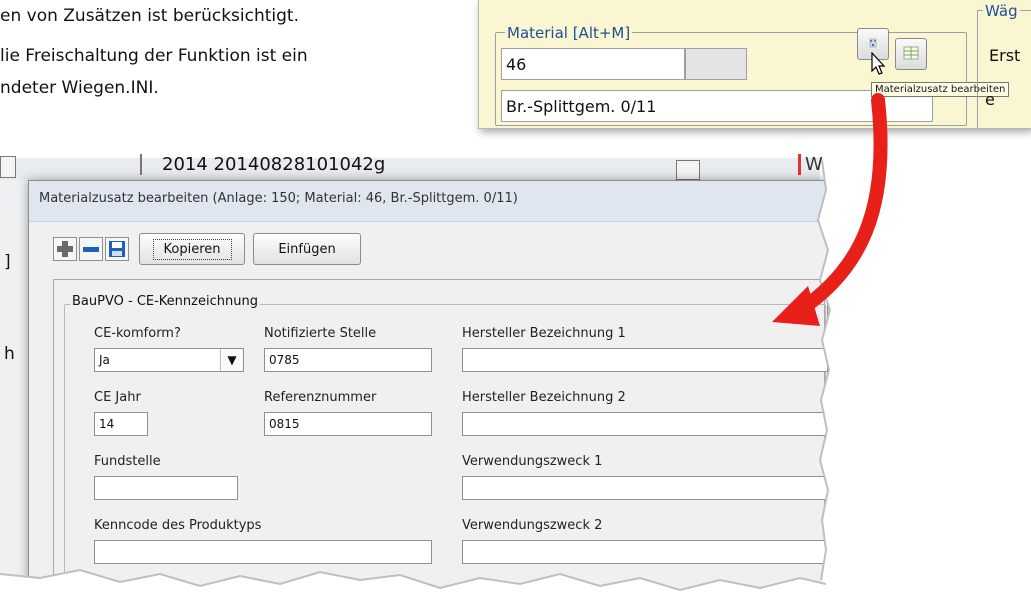 This screenshot has width=1031, height=600. What do you see at coordinates (532, 525) in the screenshot?
I see `purpose-2-label: Verwendungszweck 2` at bounding box center [532, 525].